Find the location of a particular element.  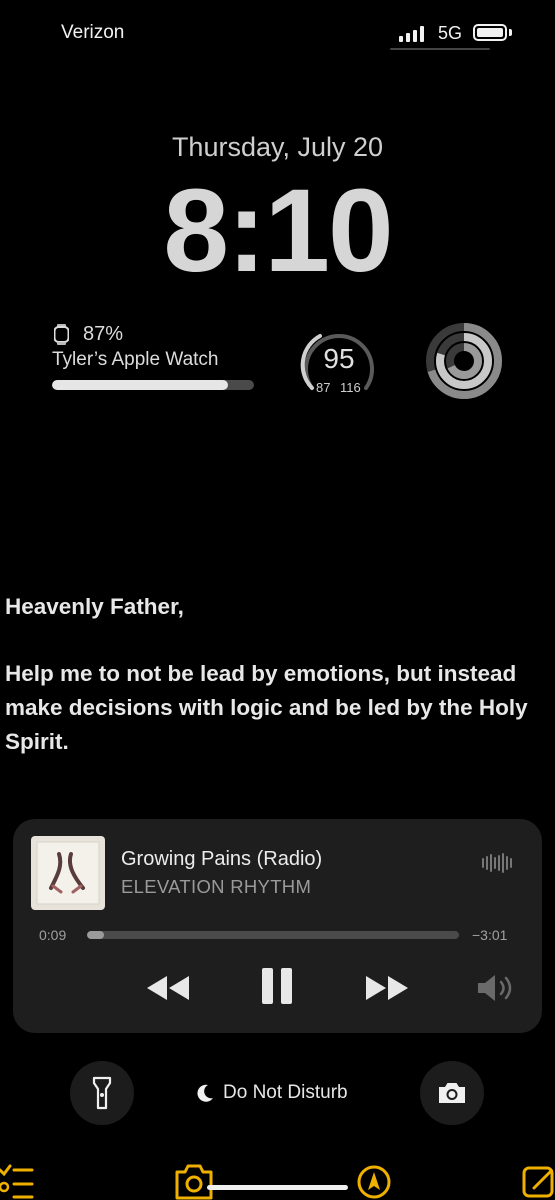

song-title: Growing Pains (Radio) is located at coordinates (222, 859).